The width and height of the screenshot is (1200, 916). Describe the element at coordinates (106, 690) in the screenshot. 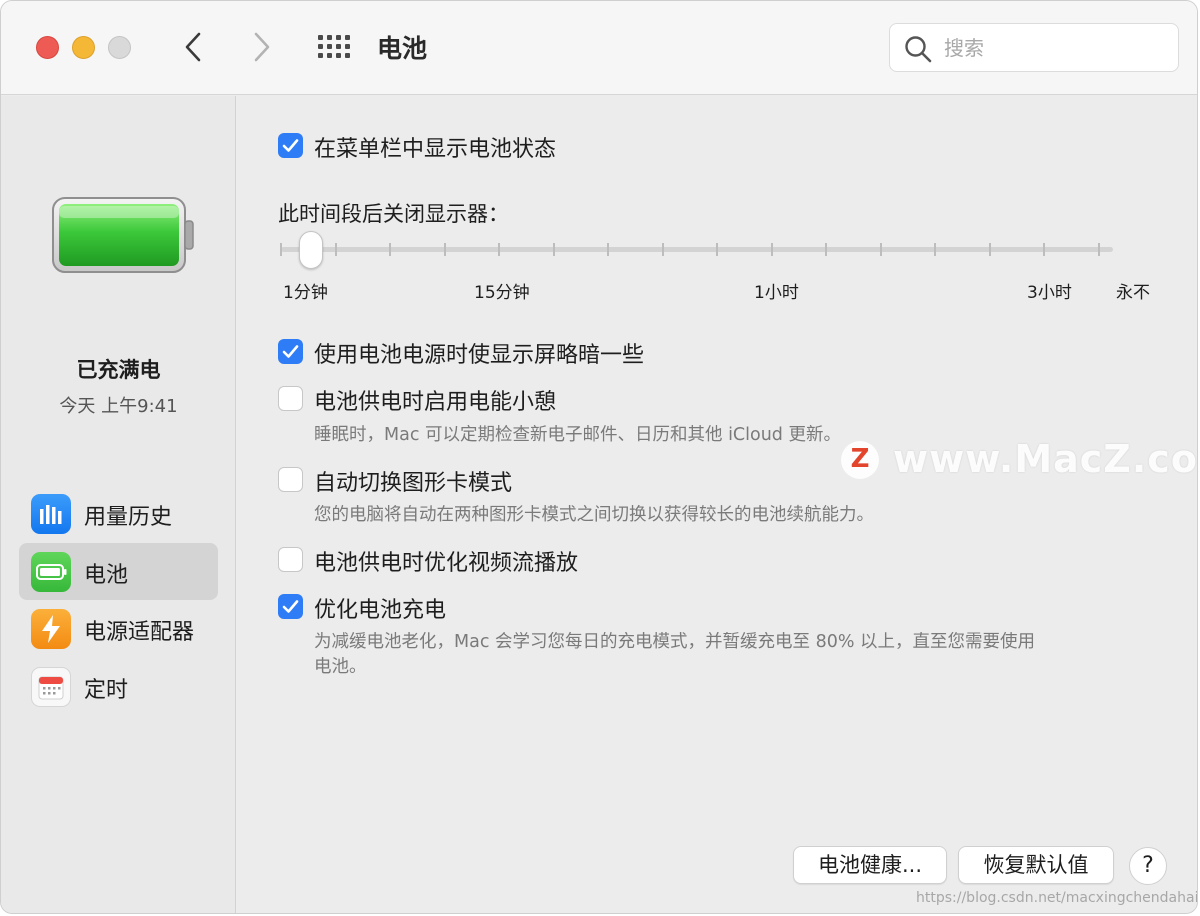

I see `sidebar-item-label: 定时` at that location.